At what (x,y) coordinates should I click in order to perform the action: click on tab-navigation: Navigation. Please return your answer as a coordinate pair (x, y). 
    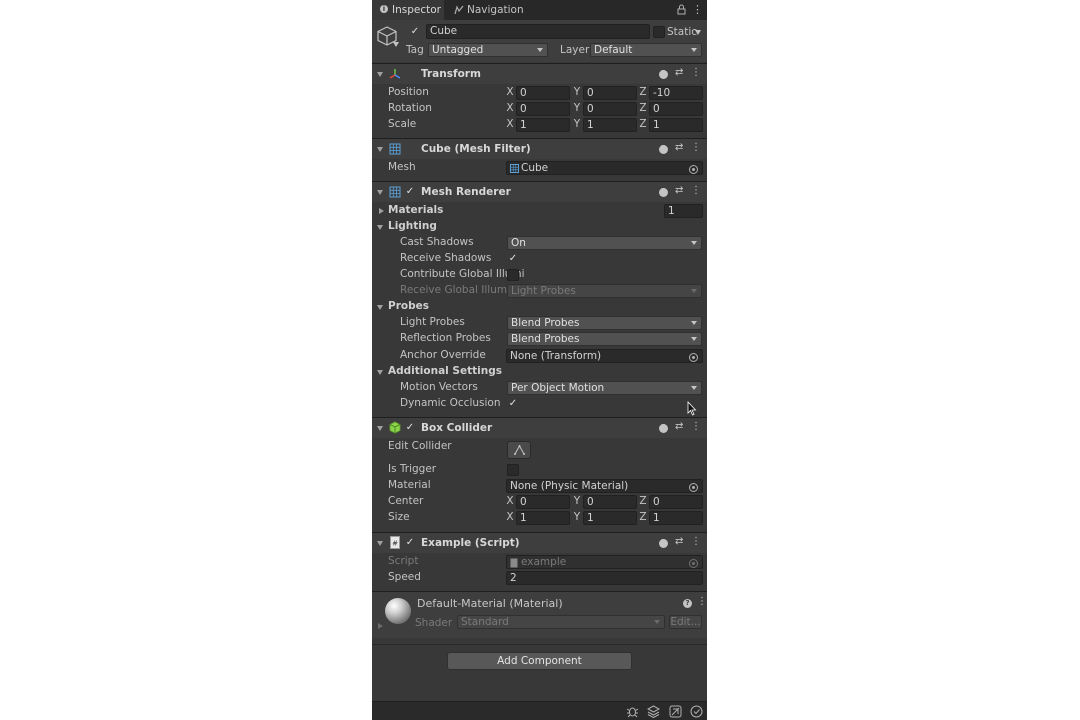
    Looking at the image, I should click on (492, 10).